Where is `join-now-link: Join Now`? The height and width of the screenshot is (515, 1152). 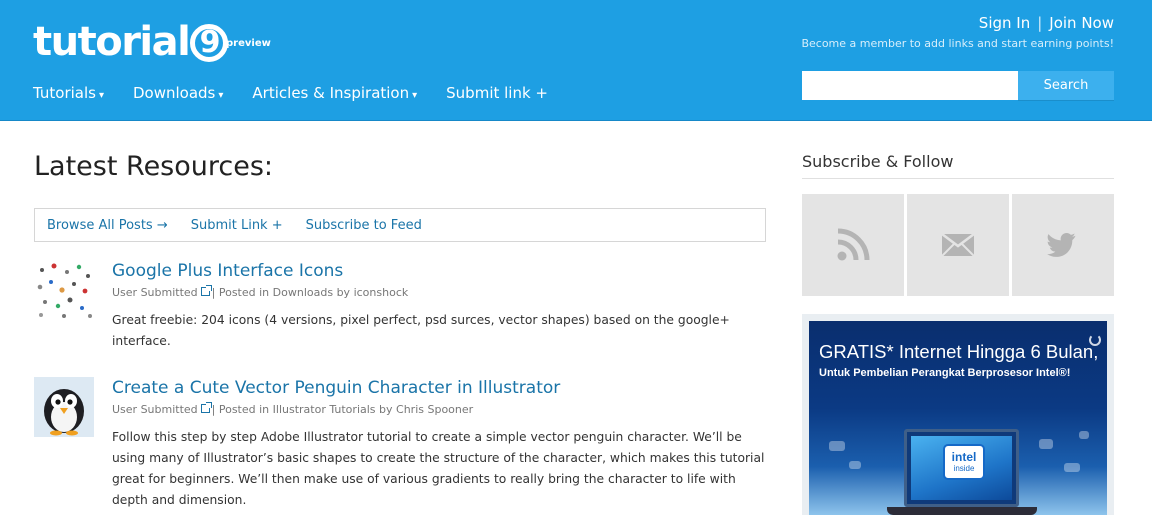
join-now-link: Join Now is located at coordinates (1081, 23).